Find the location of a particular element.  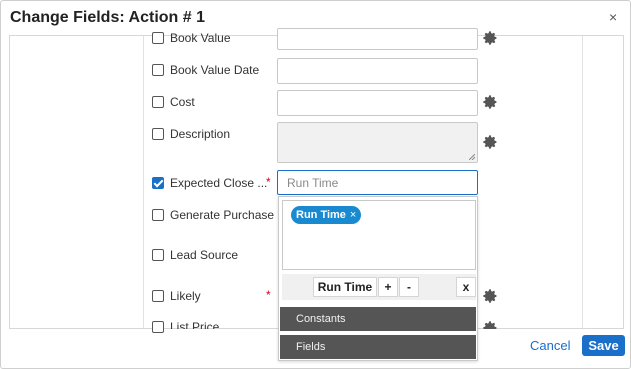

checkbox-description is located at coordinates (158, 134).